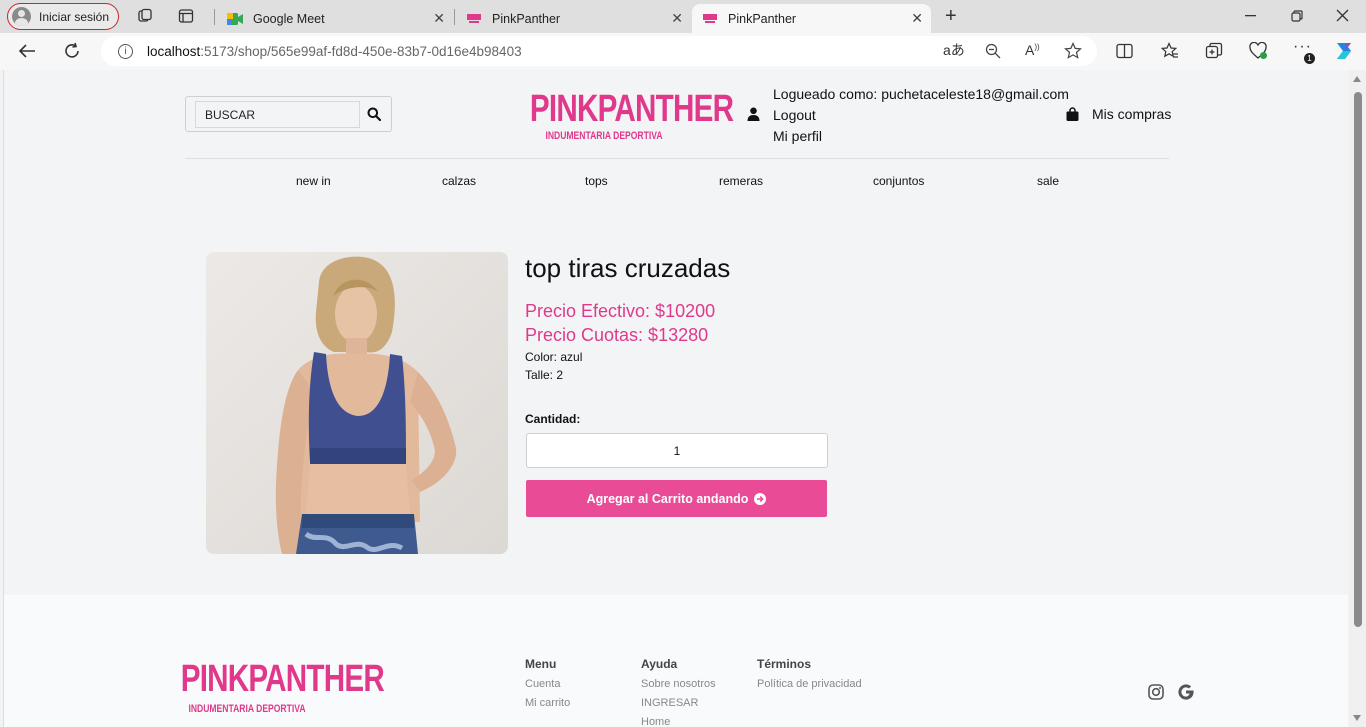 The width and height of the screenshot is (1366, 727). What do you see at coordinates (1342, 15) in the screenshot?
I see `close-window-icon` at bounding box center [1342, 15].